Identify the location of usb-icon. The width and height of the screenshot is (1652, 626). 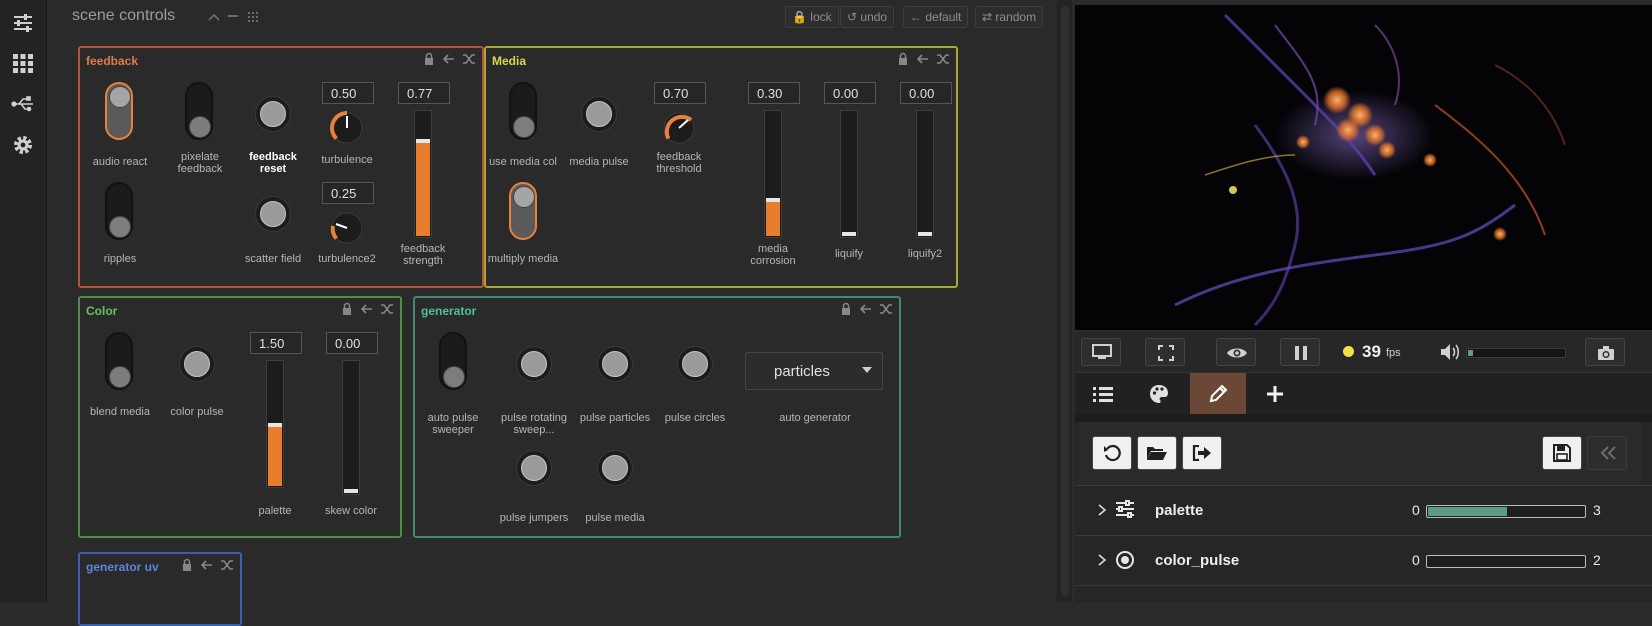
(23, 104).